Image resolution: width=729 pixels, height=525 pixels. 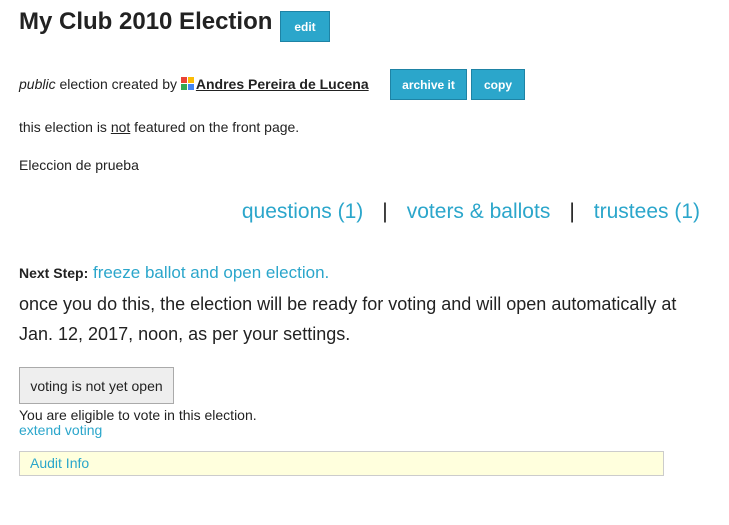 What do you see at coordinates (65, 127) in the screenshot?
I see `featured-prefix: this election is` at bounding box center [65, 127].